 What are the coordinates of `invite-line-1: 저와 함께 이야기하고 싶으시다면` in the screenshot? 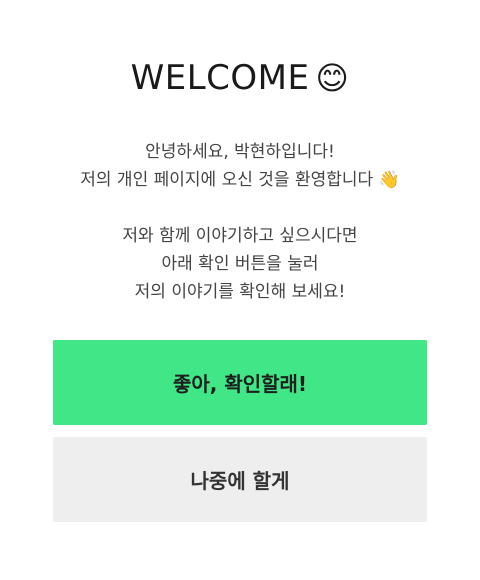 It's located at (240, 236).